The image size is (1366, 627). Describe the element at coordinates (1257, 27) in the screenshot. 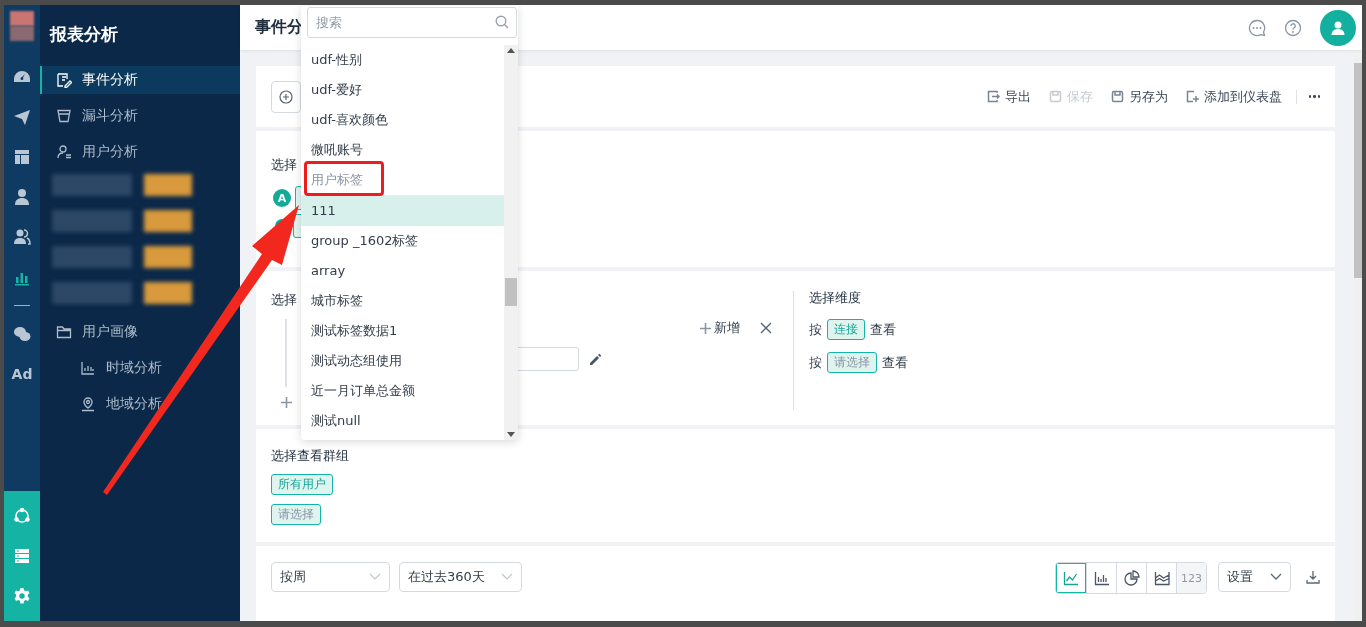

I see `message-icon` at that location.